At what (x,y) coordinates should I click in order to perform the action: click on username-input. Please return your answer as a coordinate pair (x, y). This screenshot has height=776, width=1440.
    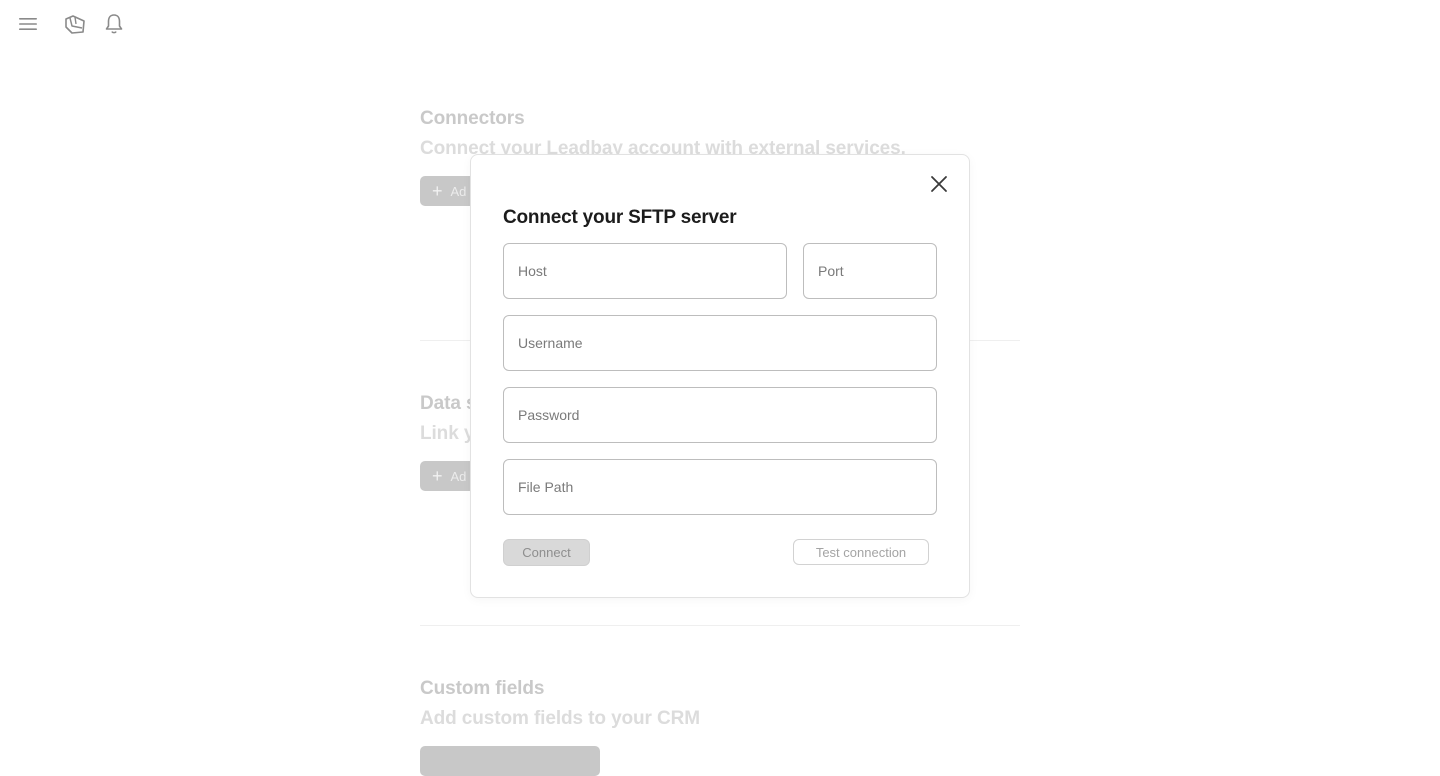
    Looking at the image, I should click on (720, 343).